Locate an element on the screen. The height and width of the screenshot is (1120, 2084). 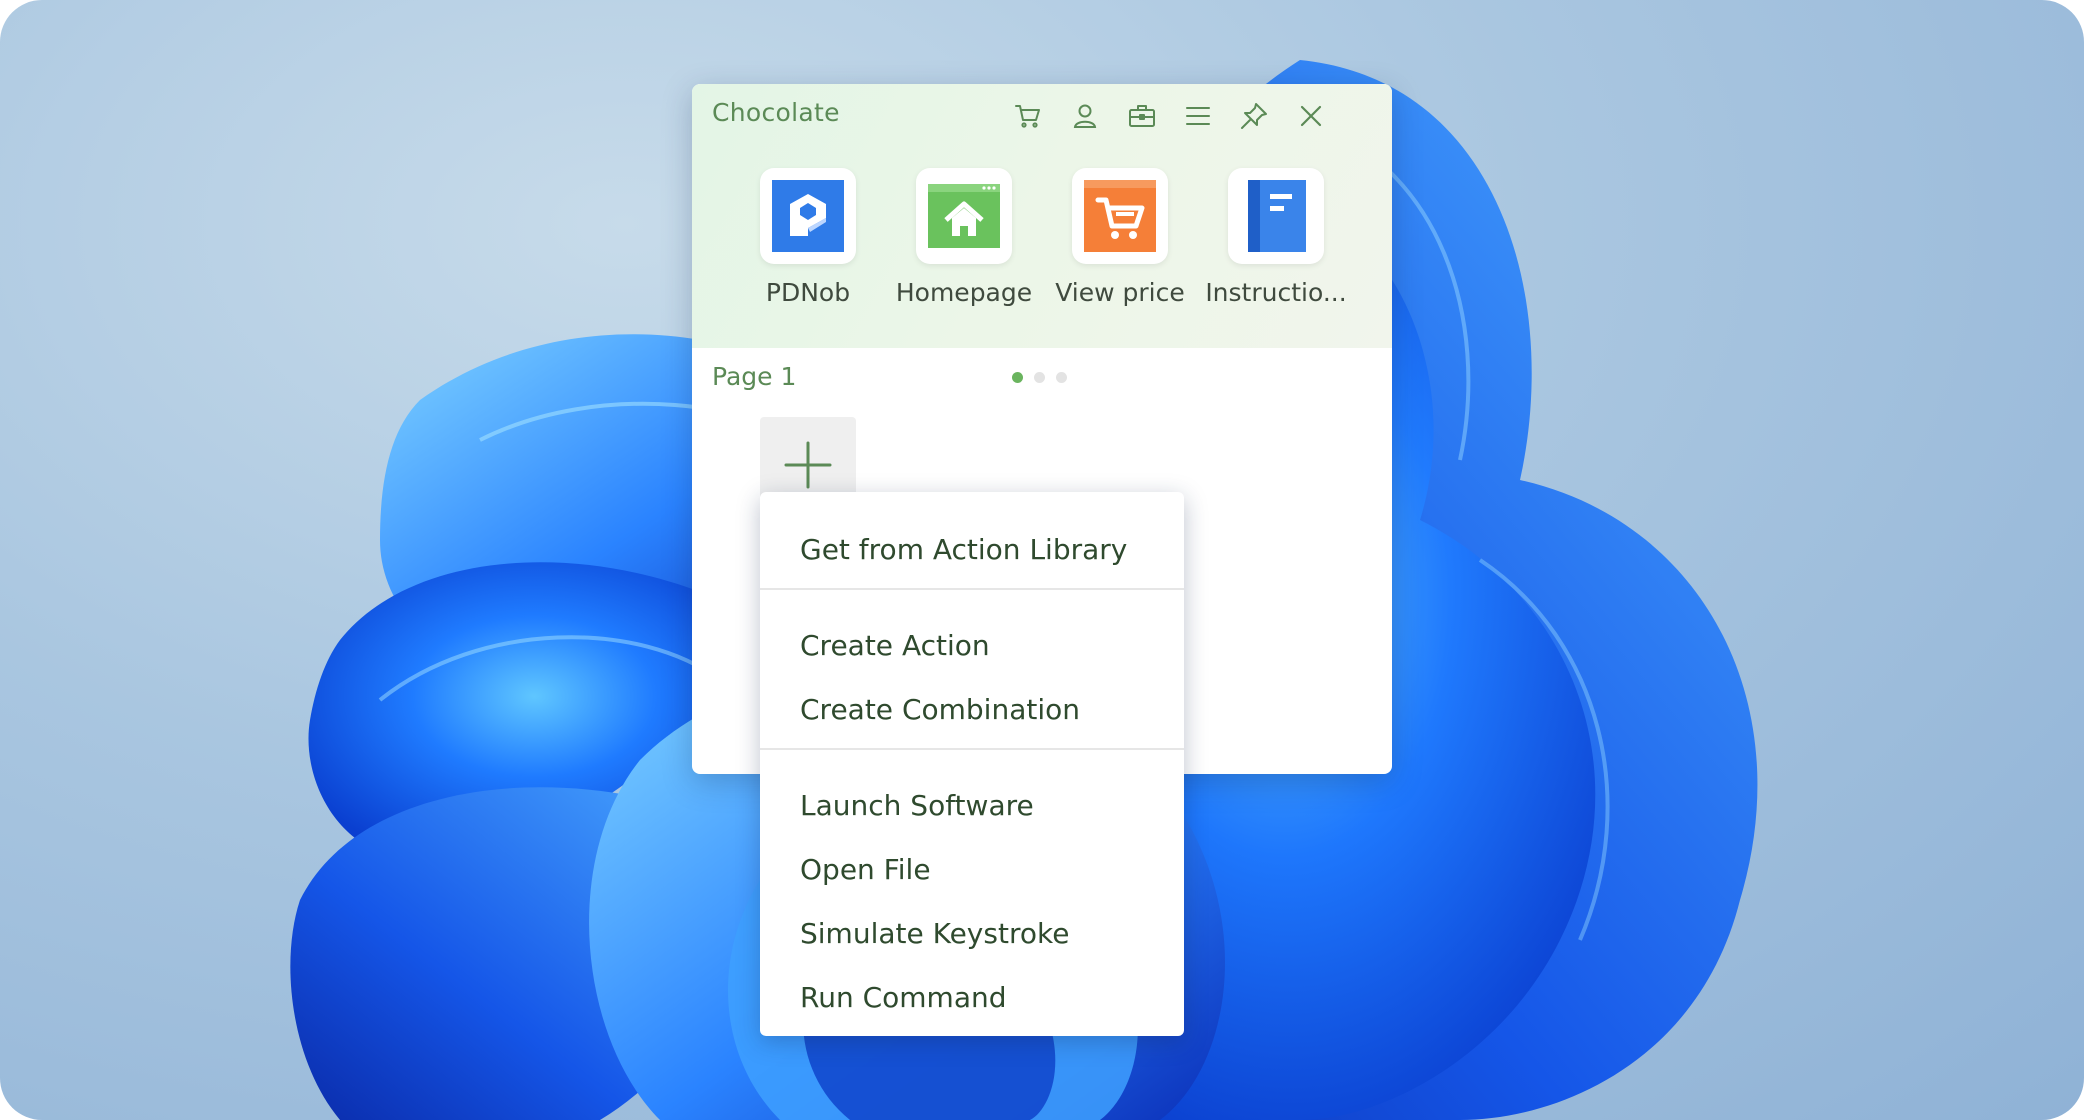
menu-item-launch-software: Launch Software is located at coordinates (972, 806).